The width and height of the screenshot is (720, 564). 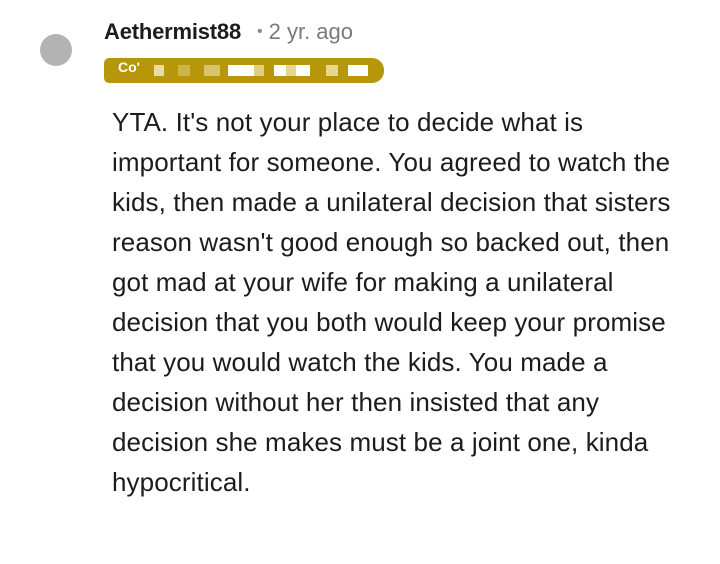 What do you see at coordinates (56, 50) in the screenshot?
I see `avatar` at bounding box center [56, 50].